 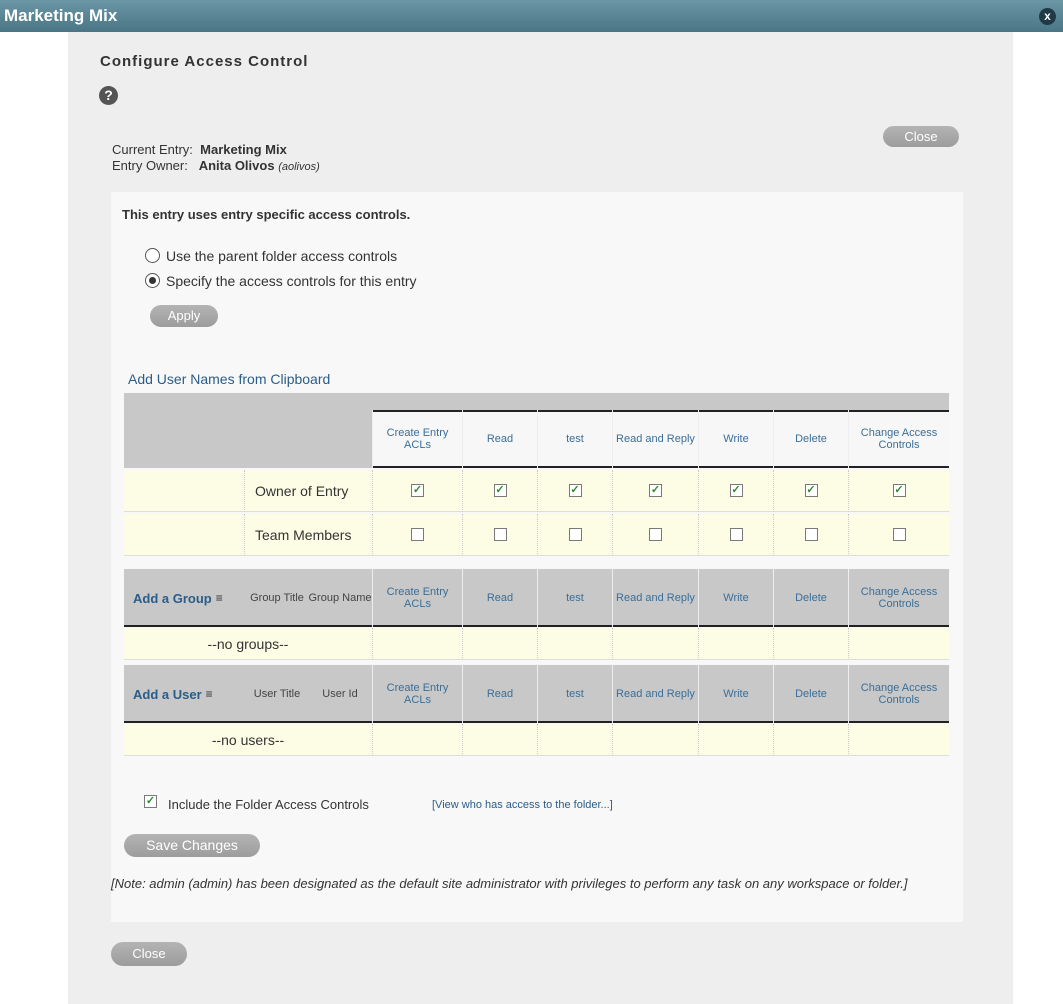 I want to click on current-entry-line: Current Entry: Marketing Mix, so click(x=199, y=149).